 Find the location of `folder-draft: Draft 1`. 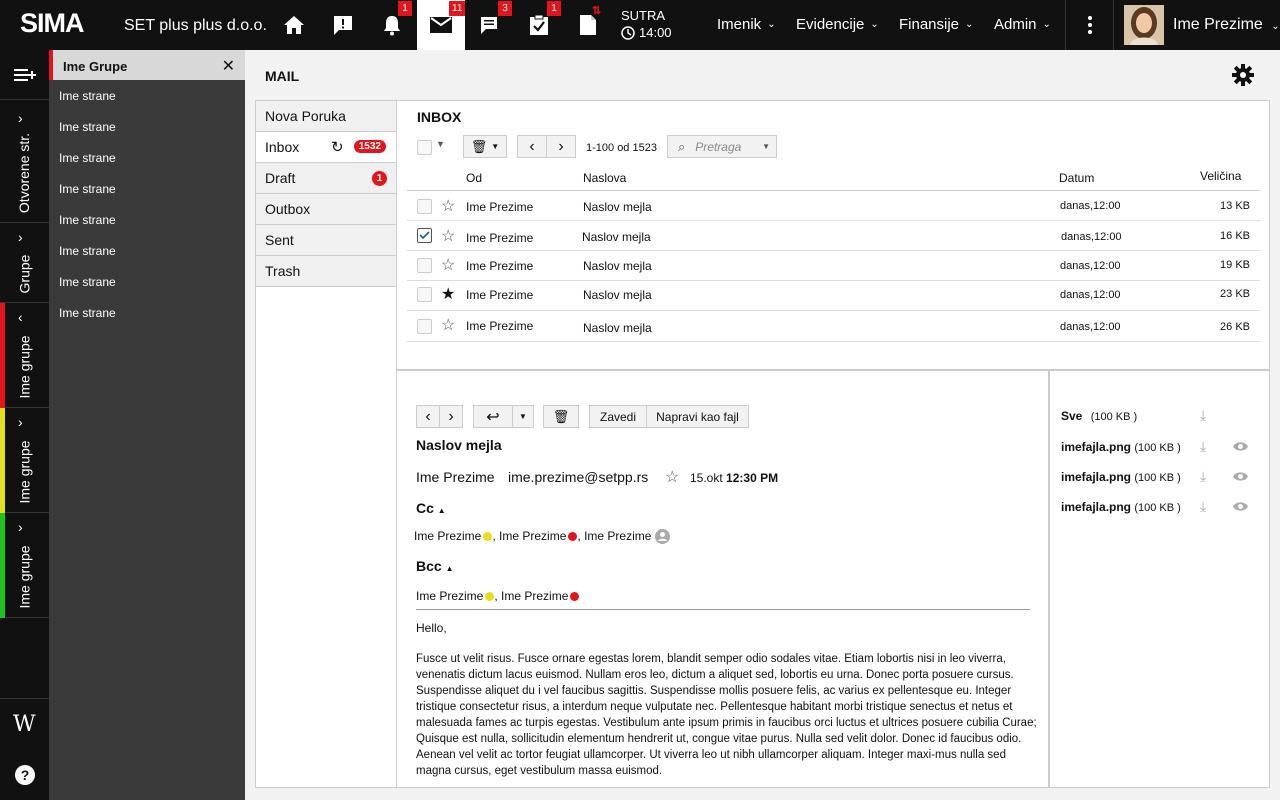

folder-draft: Draft 1 is located at coordinates (326, 178).